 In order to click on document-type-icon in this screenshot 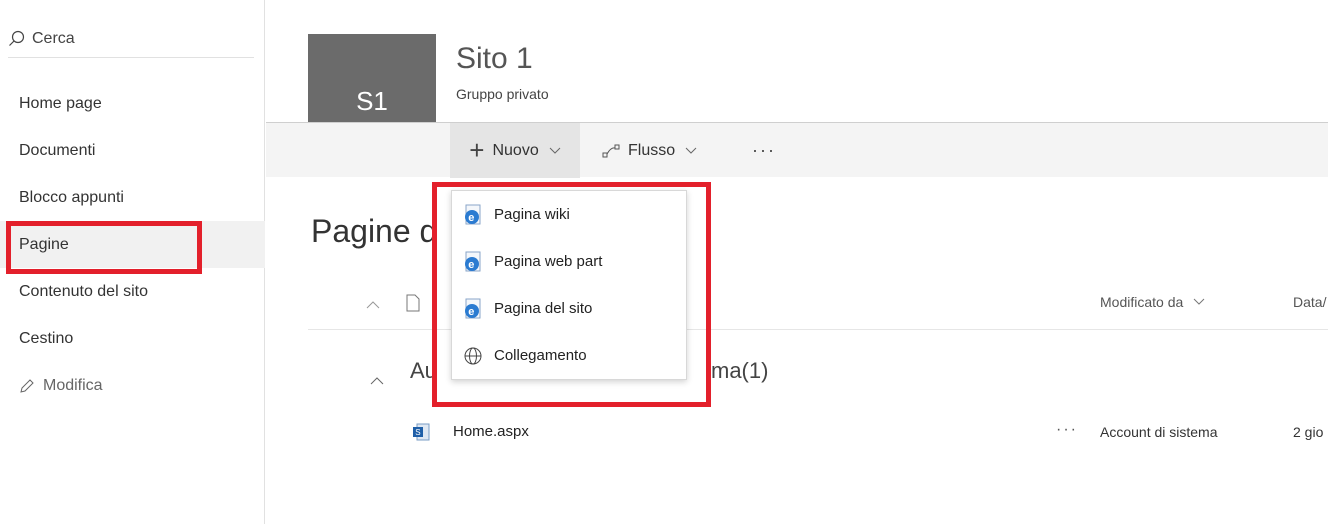, I will do `click(413, 303)`.